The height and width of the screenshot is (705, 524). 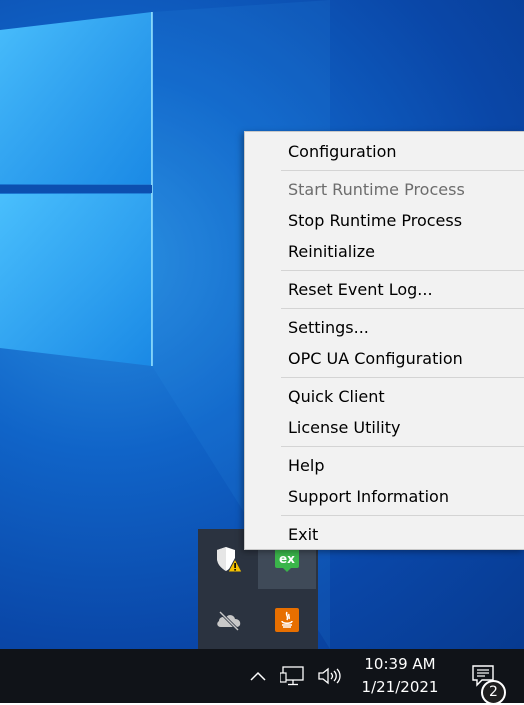 What do you see at coordinates (384, 396) in the screenshot?
I see `menu-item-quick-client: Quick Client` at bounding box center [384, 396].